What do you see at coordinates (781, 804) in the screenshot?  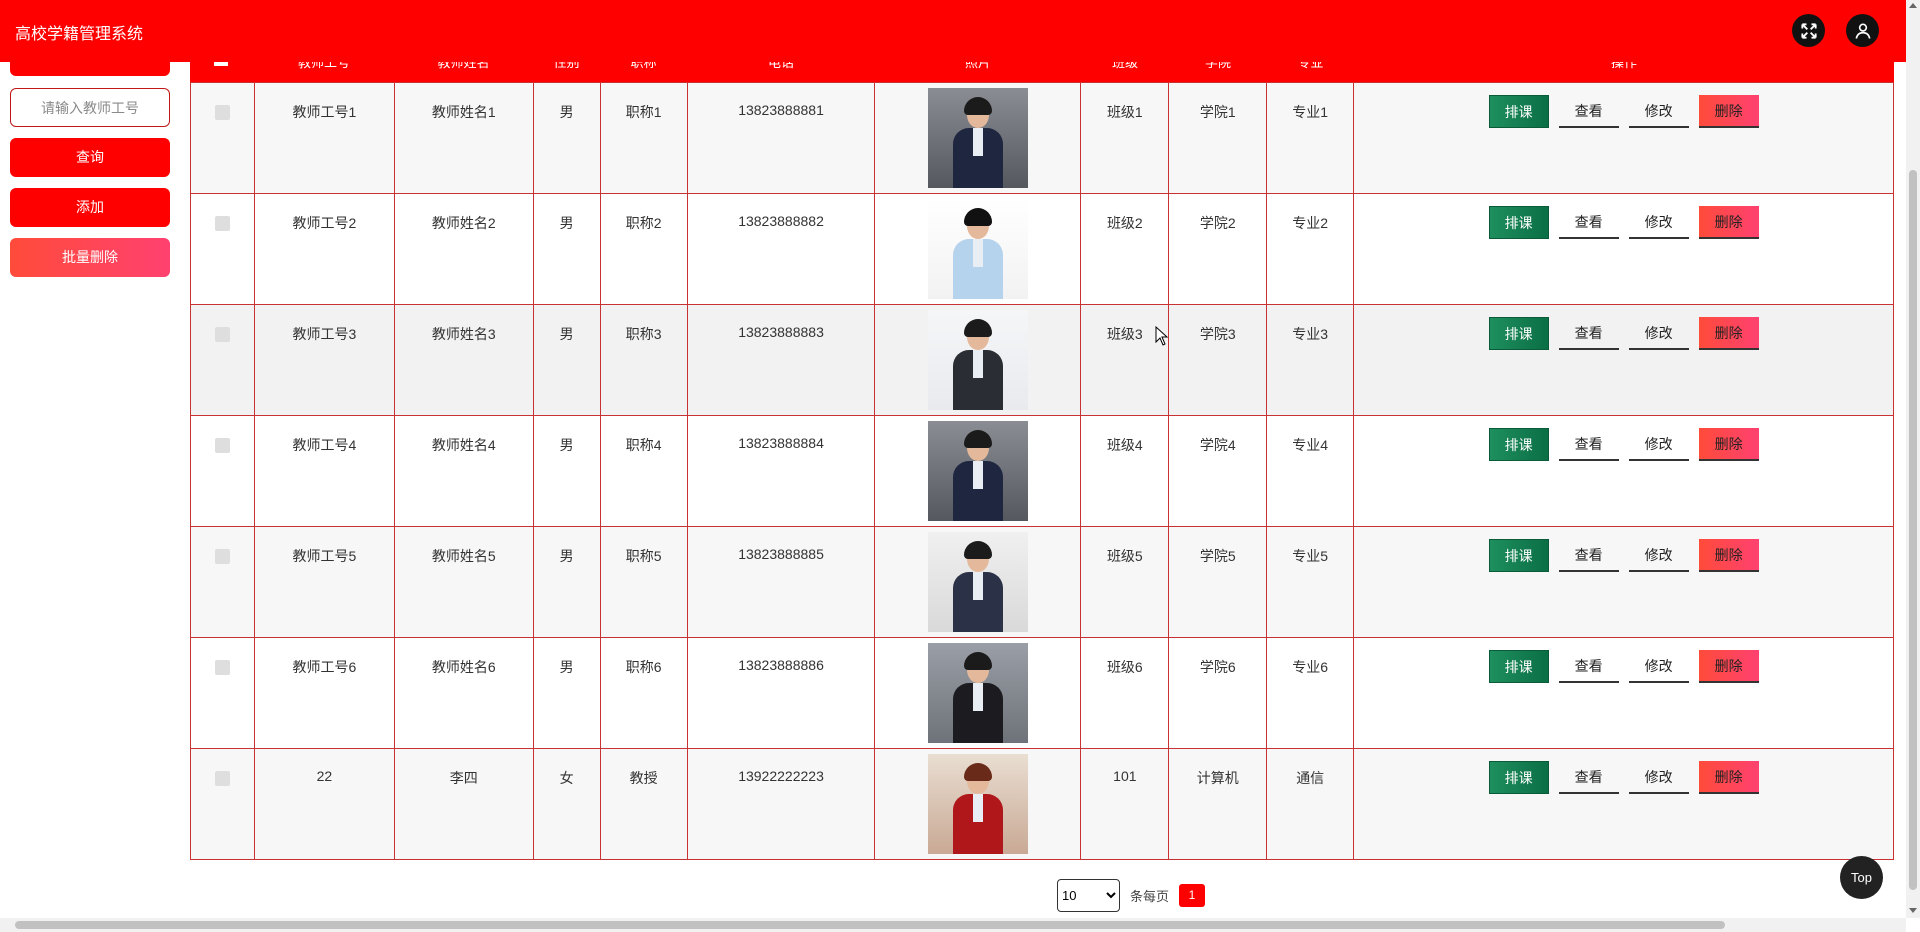 I see `phone-cell: 13922222223` at bounding box center [781, 804].